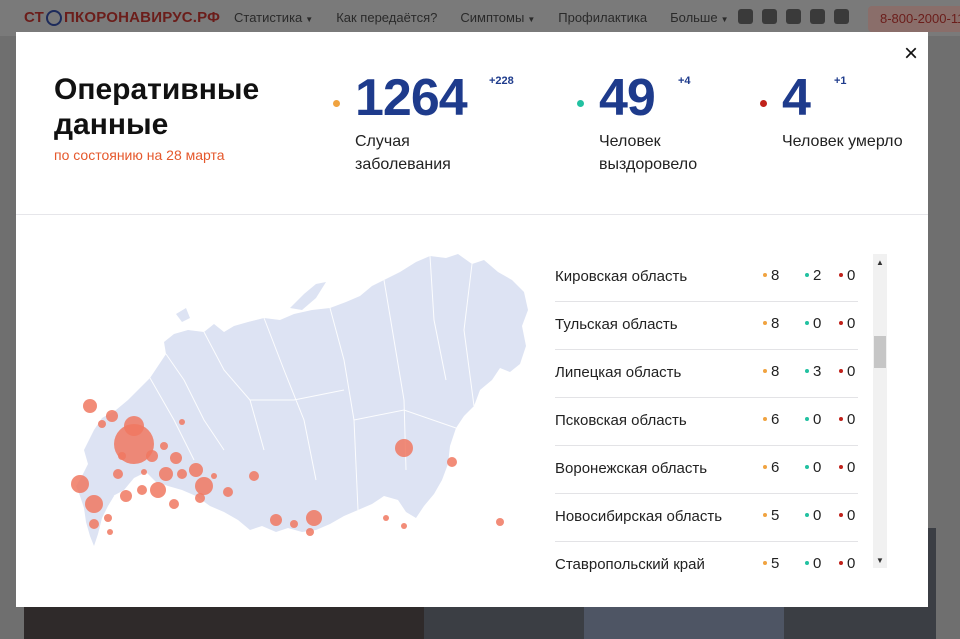 The image size is (960, 639). I want to click on region-name: Ставропольский край, so click(630, 564).